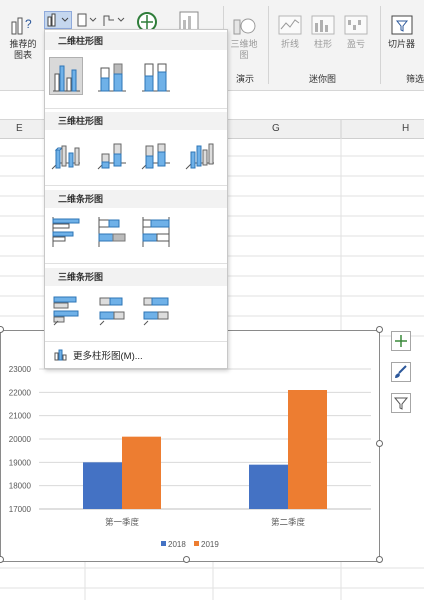  I want to click on sparkline-line-button: 折线, so click(290, 32).